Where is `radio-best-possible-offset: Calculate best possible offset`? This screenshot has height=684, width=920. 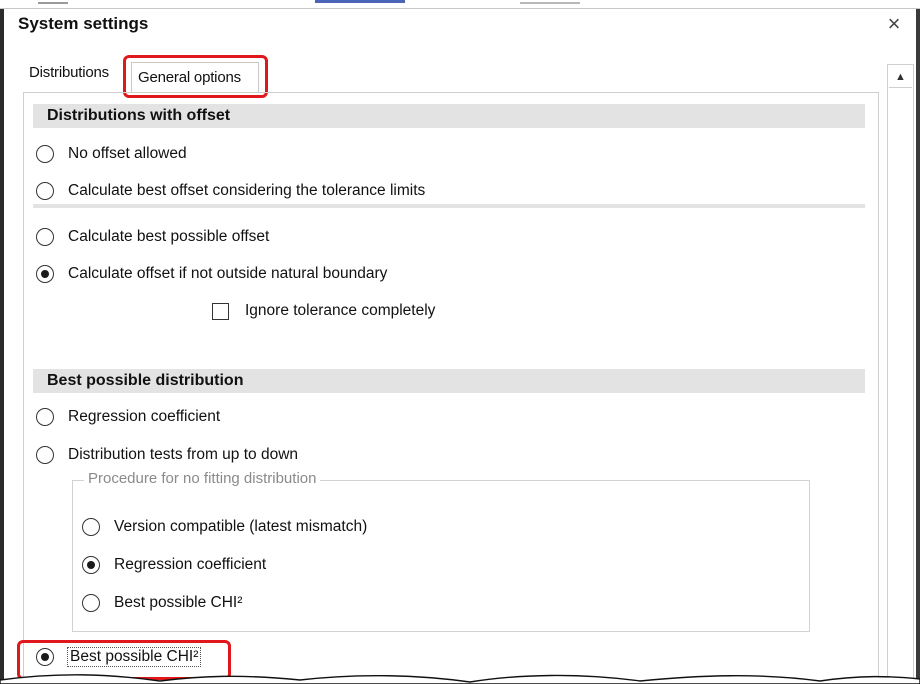
radio-best-possible-offset: Calculate best possible offset is located at coordinates (152, 237).